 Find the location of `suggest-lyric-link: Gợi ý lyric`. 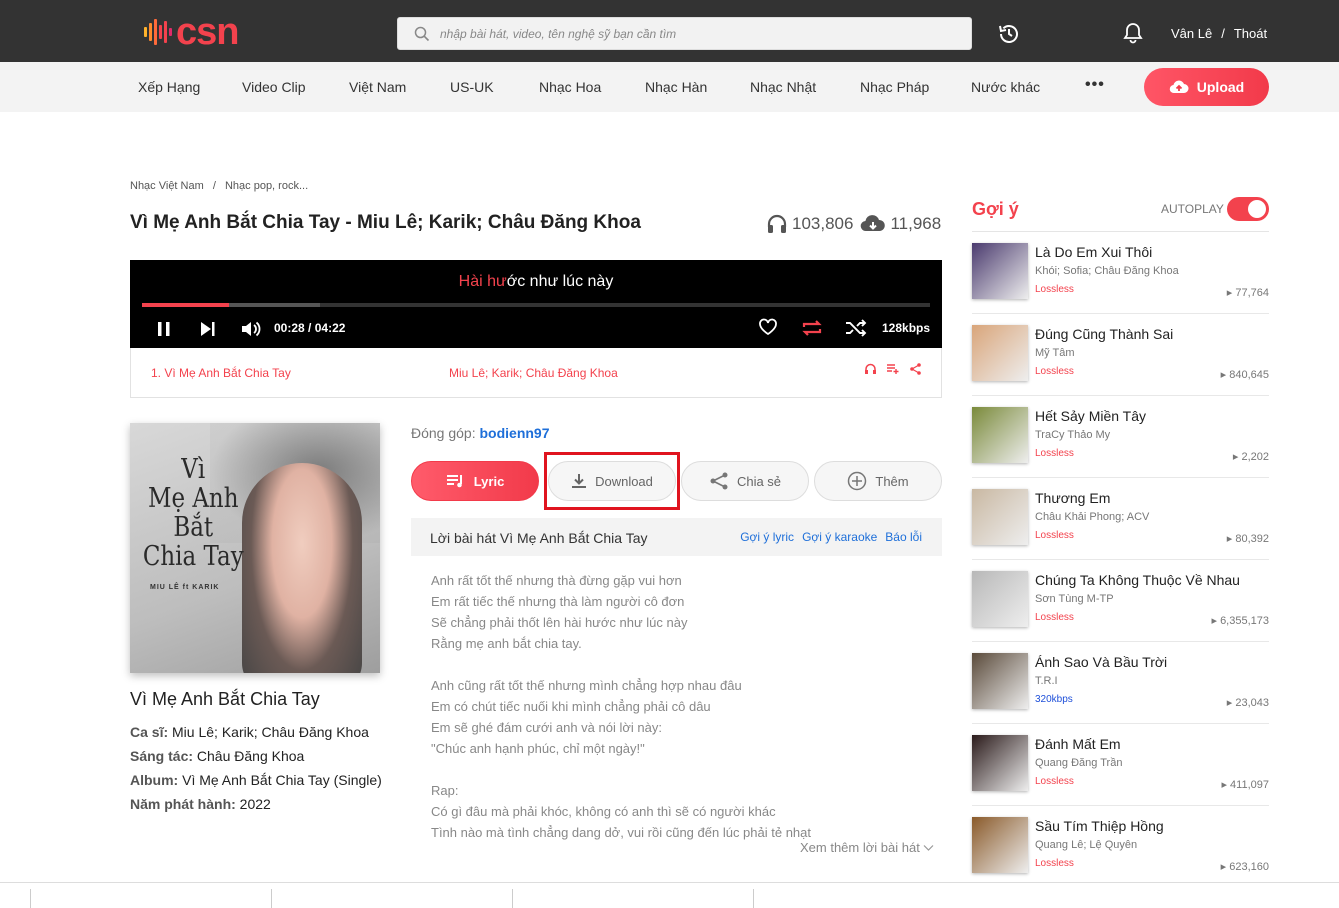

suggest-lyric-link: Gợi ý lyric is located at coordinates (767, 537).